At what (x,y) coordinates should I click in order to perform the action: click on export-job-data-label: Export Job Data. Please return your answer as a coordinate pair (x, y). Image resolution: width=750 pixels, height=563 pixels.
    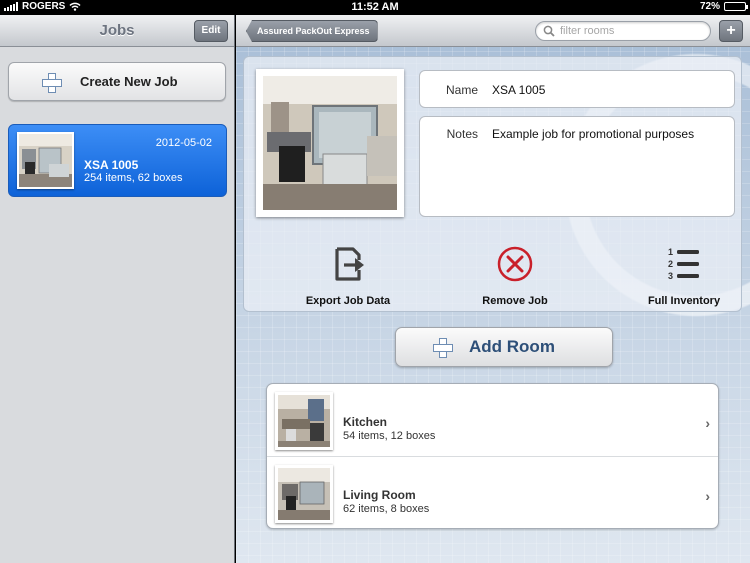
    Looking at the image, I should click on (348, 301).